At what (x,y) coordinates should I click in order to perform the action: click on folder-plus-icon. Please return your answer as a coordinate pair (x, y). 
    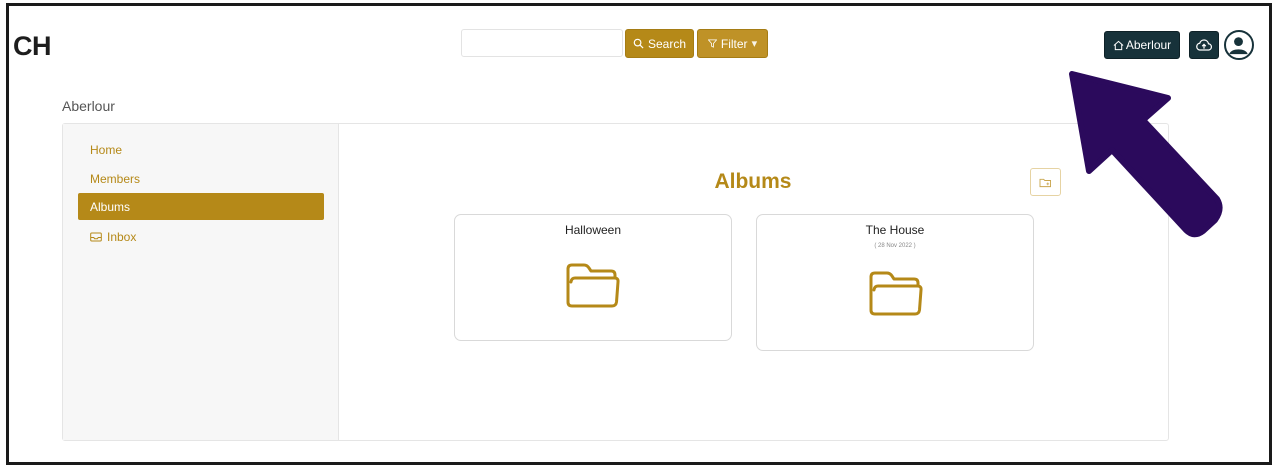
    Looking at the image, I should click on (1045, 182).